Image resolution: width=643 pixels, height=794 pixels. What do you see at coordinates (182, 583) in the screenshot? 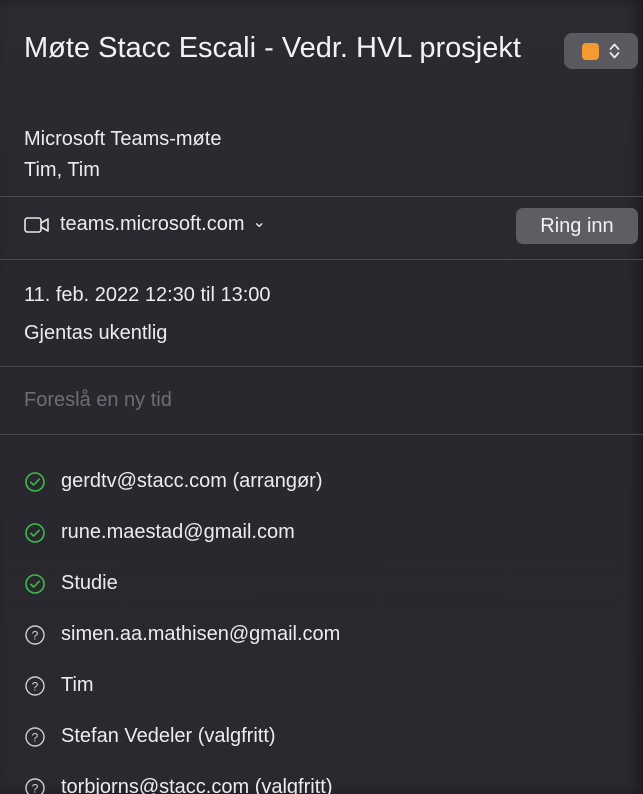
I see `attendee-item: Studie` at bounding box center [182, 583].